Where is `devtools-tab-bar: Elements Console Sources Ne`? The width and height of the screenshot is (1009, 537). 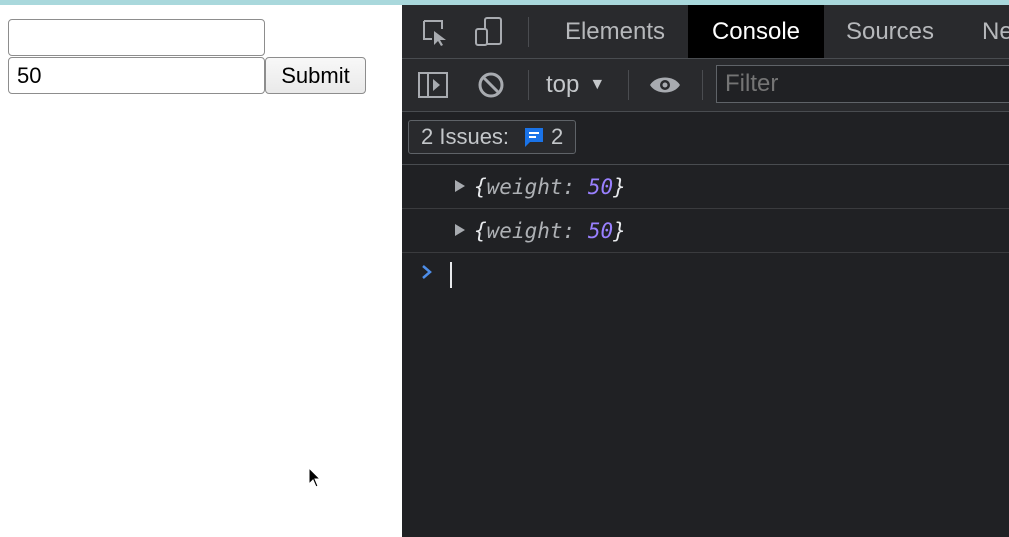 devtools-tab-bar: Elements Console Sources Ne is located at coordinates (705, 32).